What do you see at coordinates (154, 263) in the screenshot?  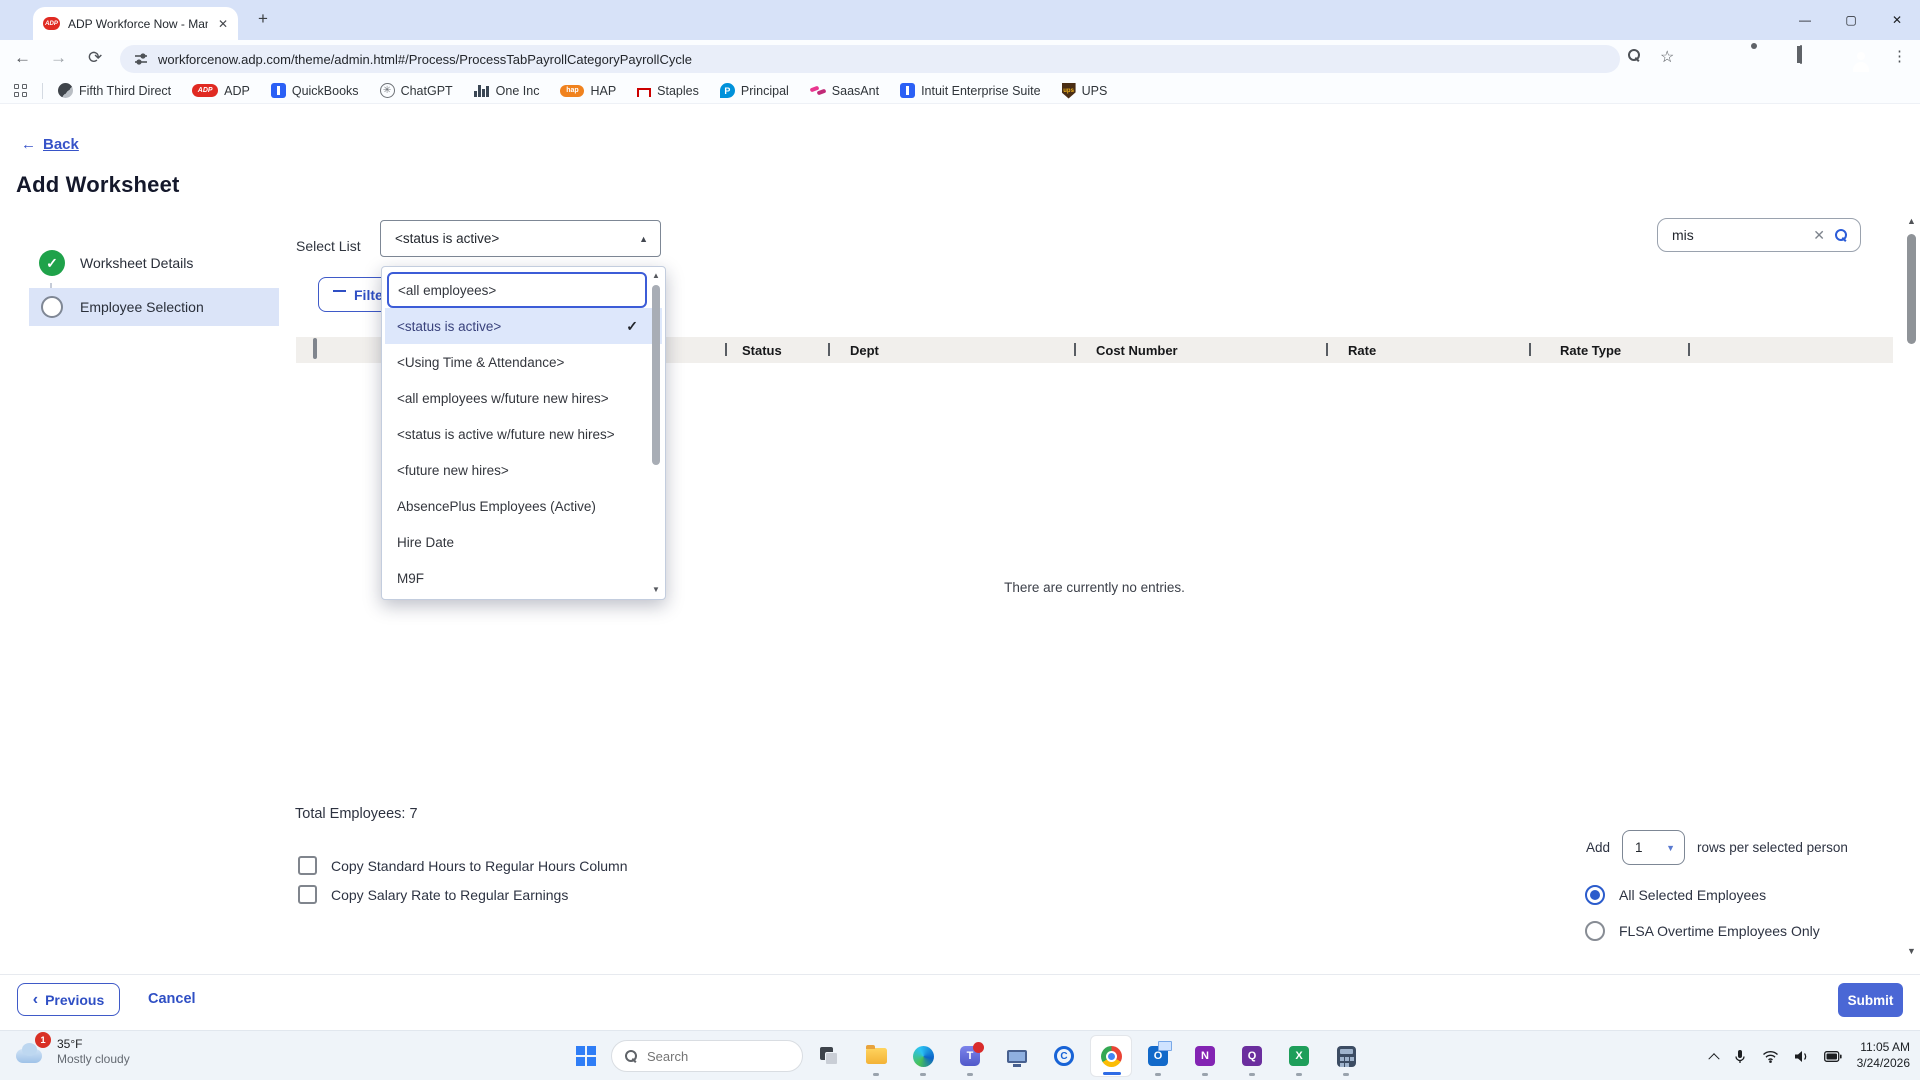 I see `step-worksheet-details: ✓ Worksheet Details` at bounding box center [154, 263].